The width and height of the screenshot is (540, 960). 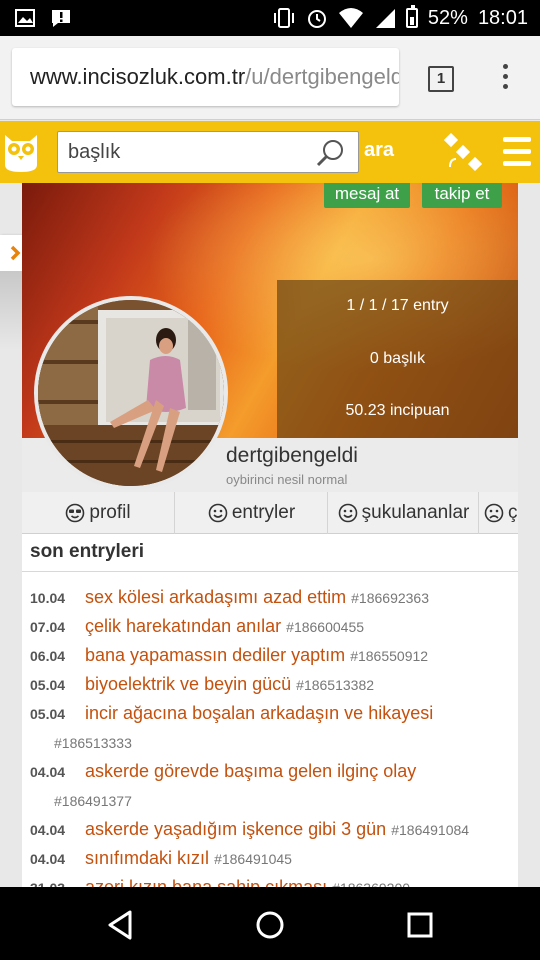 I want to click on send-message-button: mesaj at, so click(x=367, y=195).